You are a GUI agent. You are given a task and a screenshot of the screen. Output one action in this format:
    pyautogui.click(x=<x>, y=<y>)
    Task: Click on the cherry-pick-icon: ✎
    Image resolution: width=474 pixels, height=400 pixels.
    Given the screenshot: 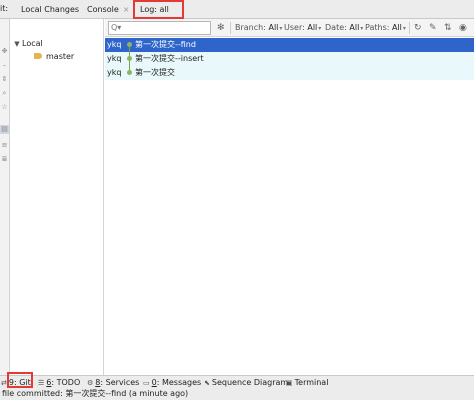 What is the action you would take?
    pyautogui.click(x=433, y=28)
    